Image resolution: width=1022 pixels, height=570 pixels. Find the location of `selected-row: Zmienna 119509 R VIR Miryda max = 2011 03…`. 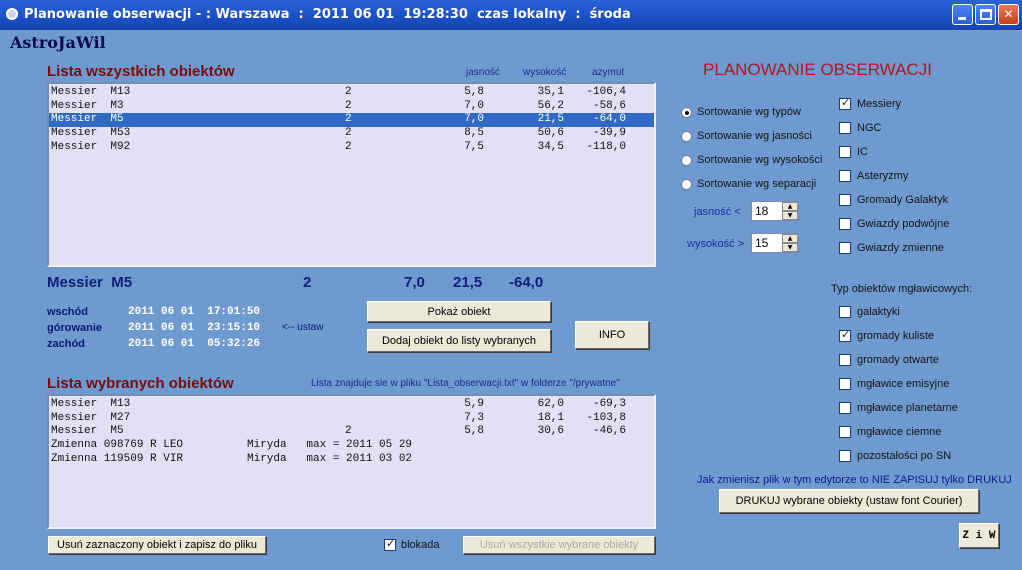

selected-row: Zmienna 119509 R VIR Miryda max = 2011 03… is located at coordinates (351, 460).